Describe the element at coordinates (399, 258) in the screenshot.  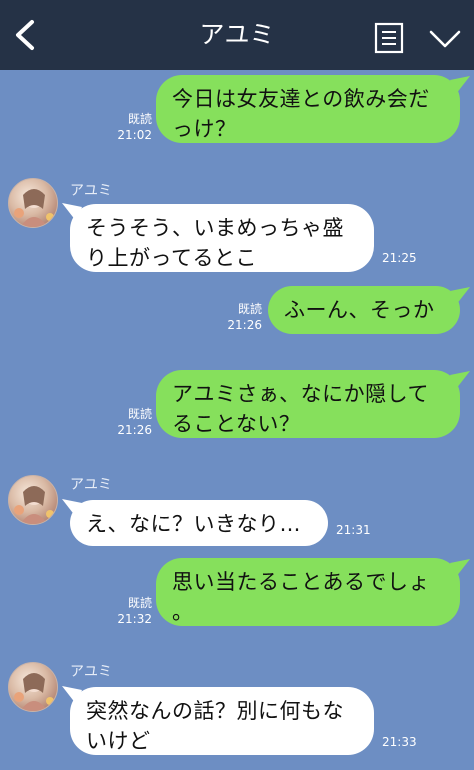
I see `message-time: 21:25` at that location.